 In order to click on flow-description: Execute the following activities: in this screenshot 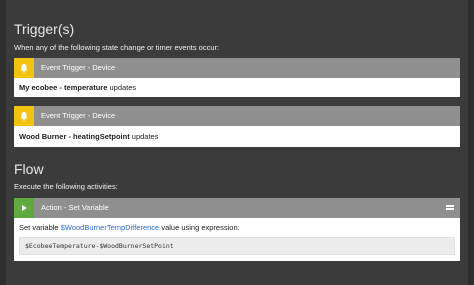, I will do `click(66, 186)`.